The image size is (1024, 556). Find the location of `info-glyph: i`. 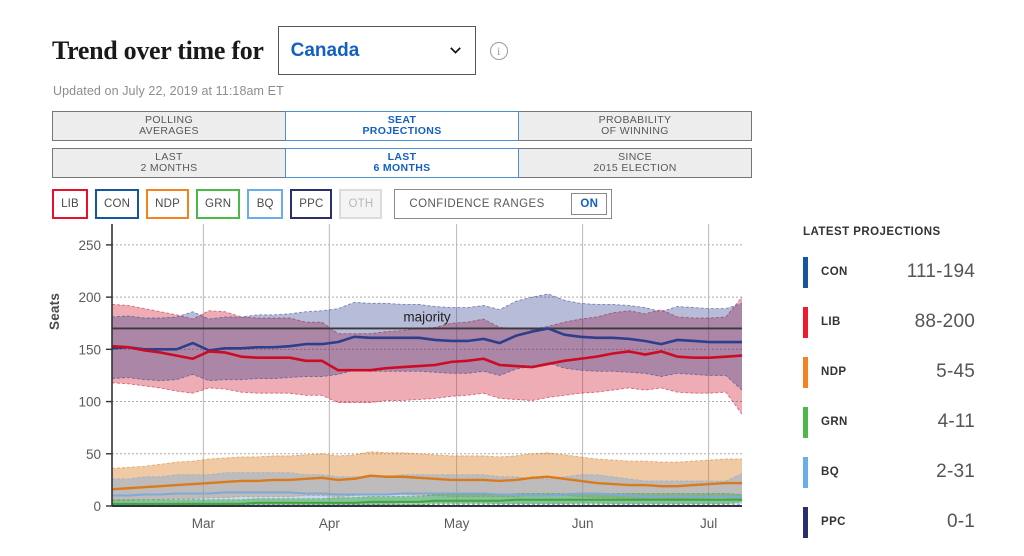

info-glyph: i is located at coordinates (498, 50).